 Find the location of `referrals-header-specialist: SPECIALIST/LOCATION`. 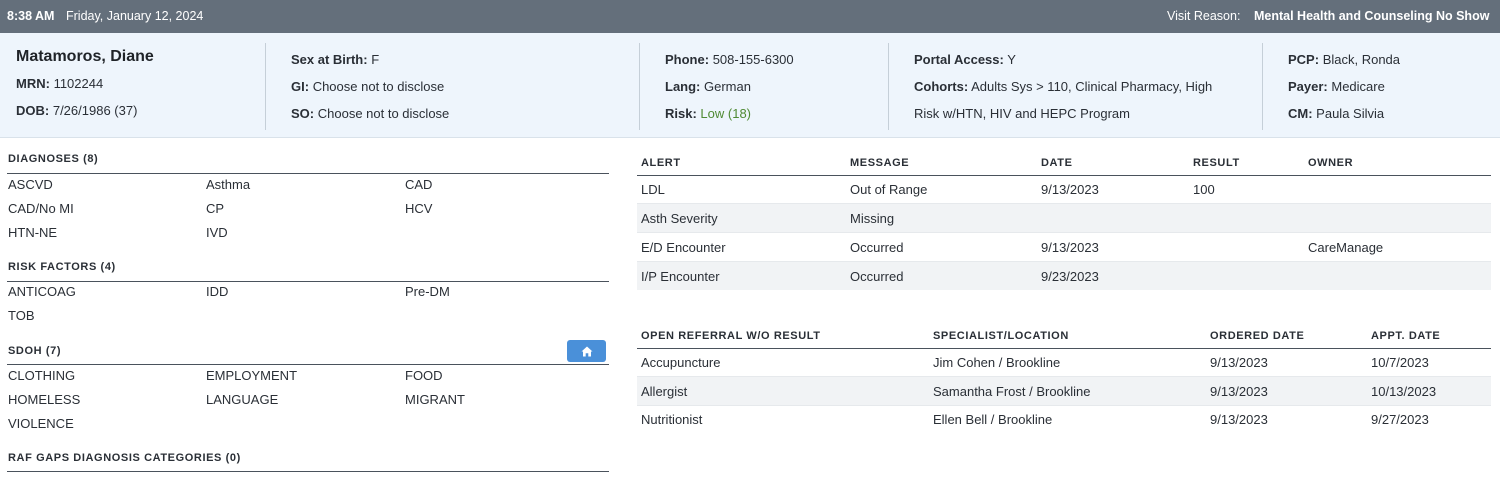

referrals-header-specialist: SPECIALIST/LOCATION is located at coordinates (1001, 336).